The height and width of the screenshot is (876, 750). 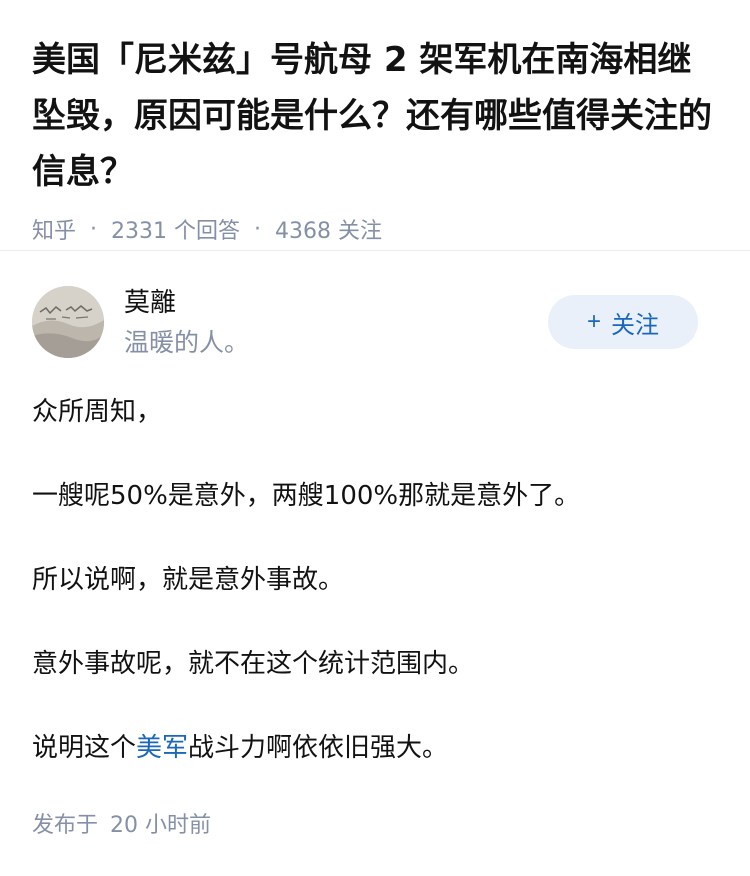 What do you see at coordinates (328, 231) in the screenshot?
I see `followers-count: 4368 关注` at bounding box center [328, 231].